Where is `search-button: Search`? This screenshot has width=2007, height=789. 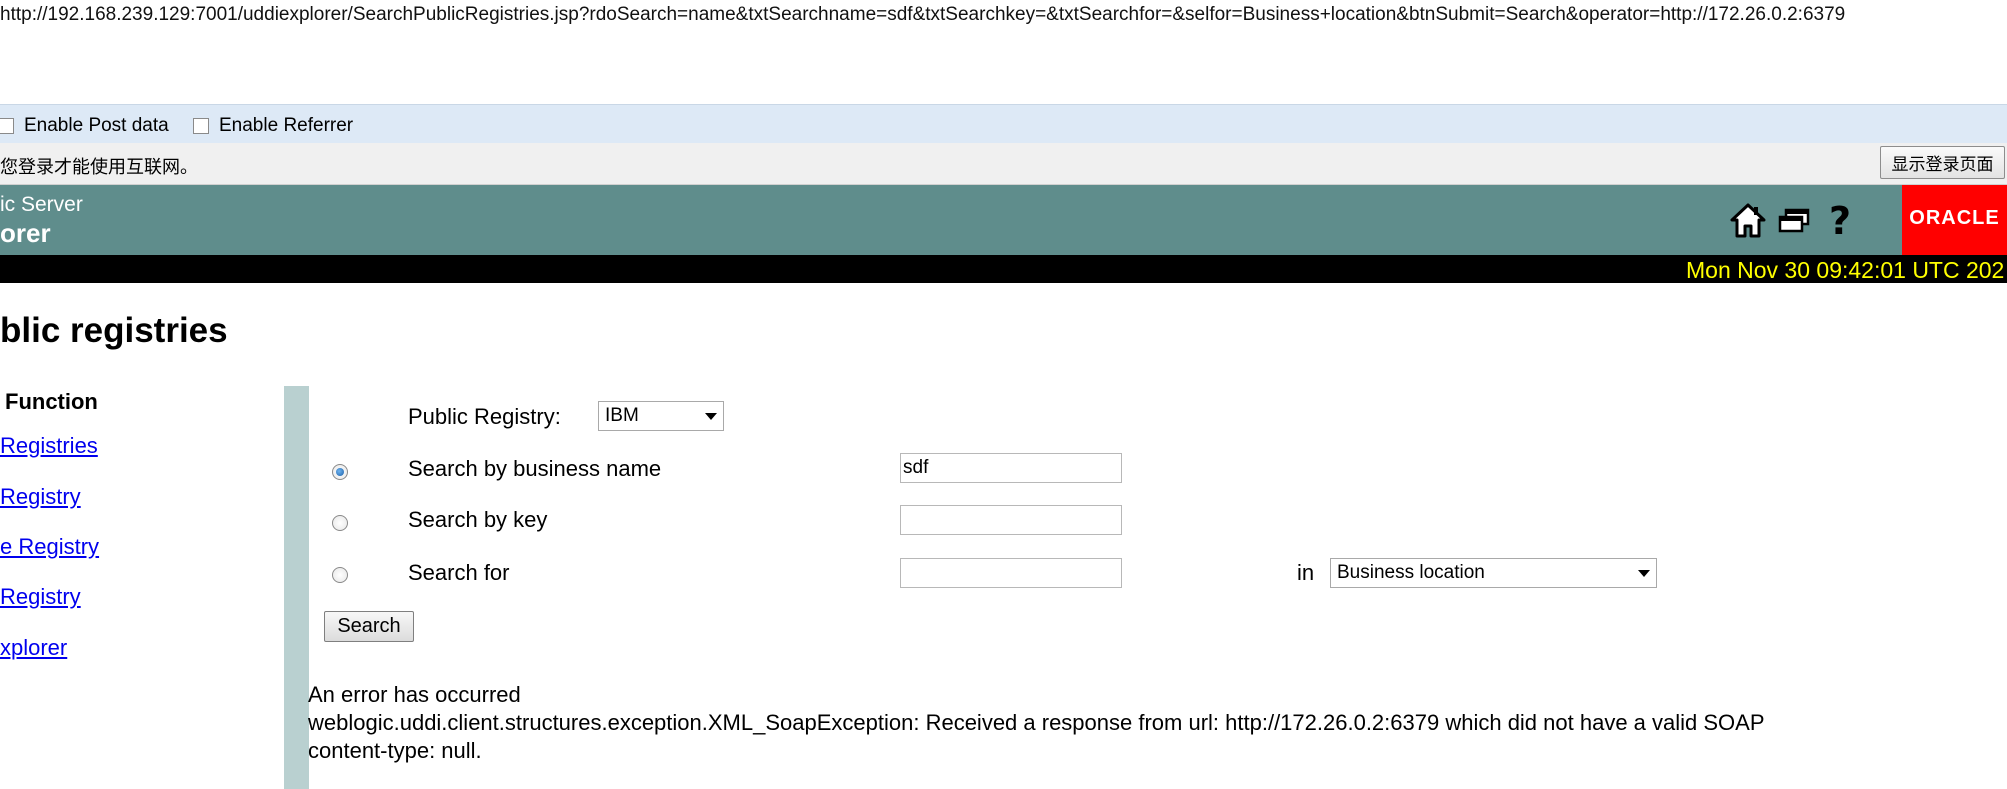 search-button: Search is located at coordinates (369, 626).